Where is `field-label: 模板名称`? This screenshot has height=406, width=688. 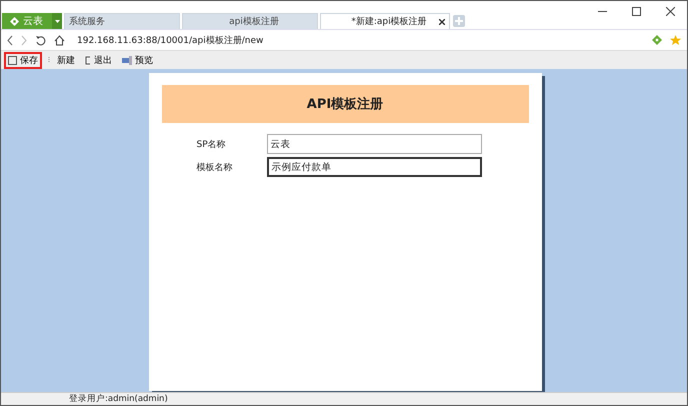
field-label: 模板名称 is located at coordinates (215, 168).